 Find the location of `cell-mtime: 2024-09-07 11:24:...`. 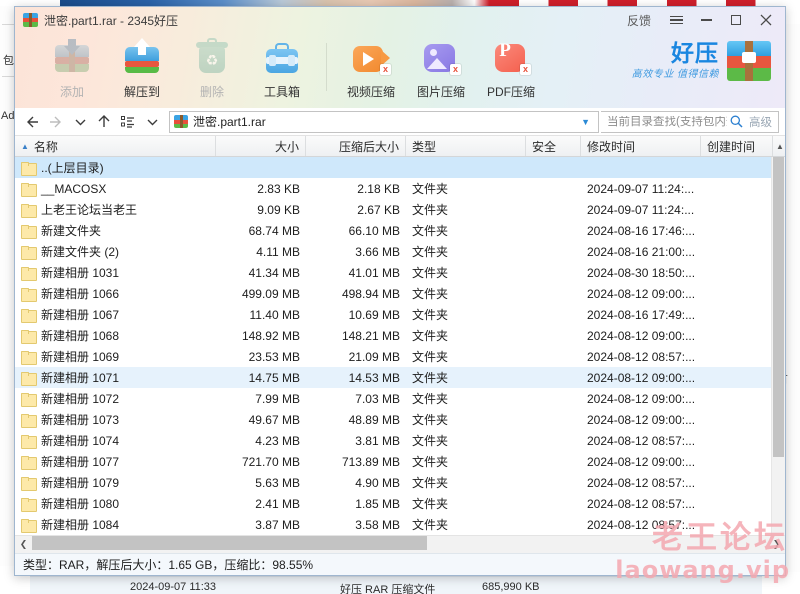

cell-mtime: 2024-09-07 11:24:... is located at coordinates (641, 209).